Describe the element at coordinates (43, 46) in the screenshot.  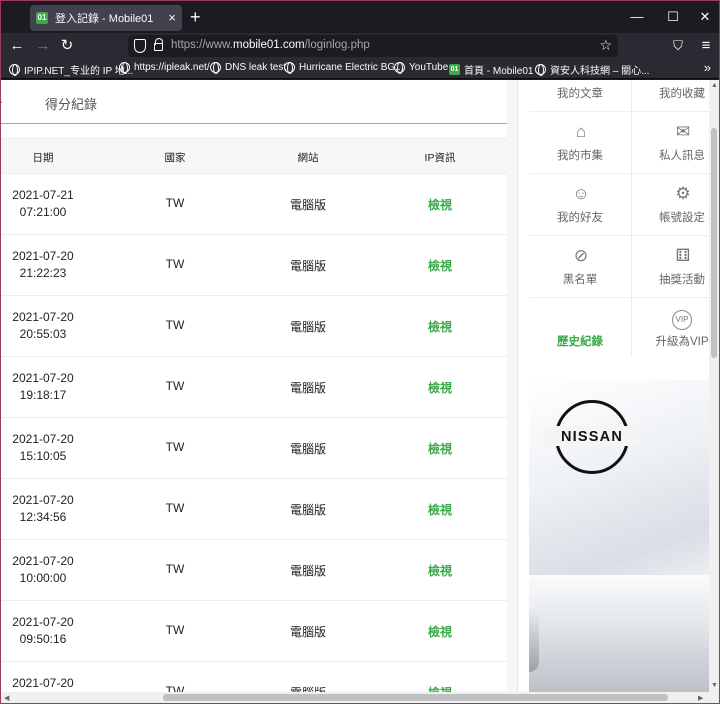
I see `forward-icon: →` at that location.